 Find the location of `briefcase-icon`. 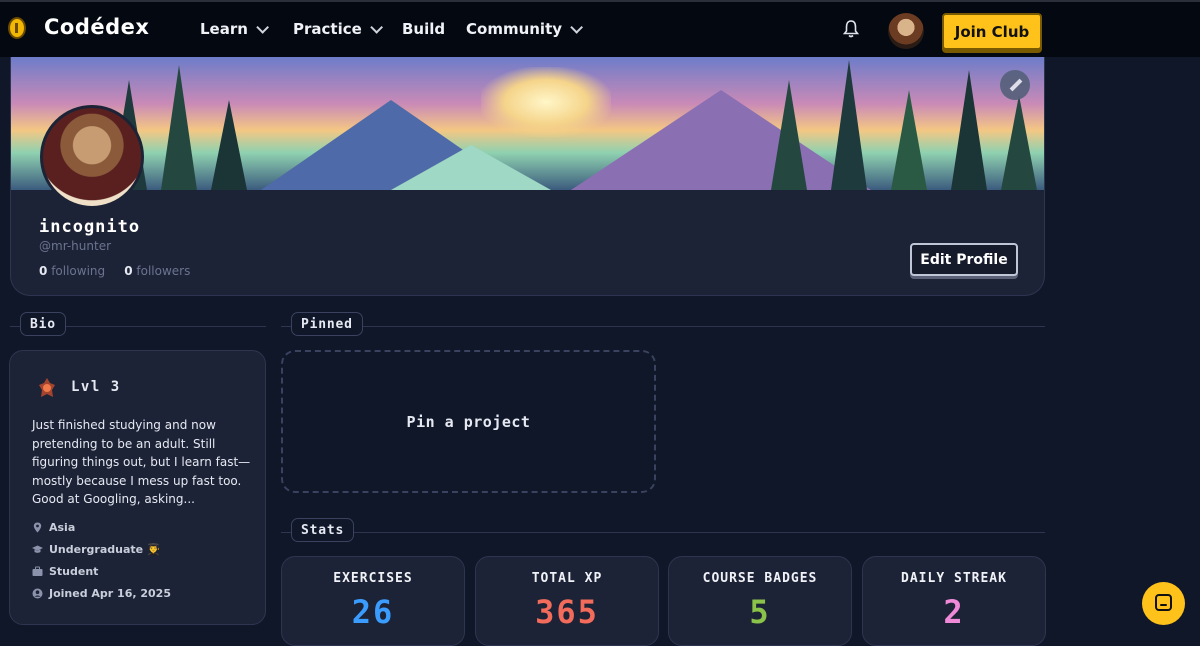

briefcase-icon is located at coordinates (37, 571).